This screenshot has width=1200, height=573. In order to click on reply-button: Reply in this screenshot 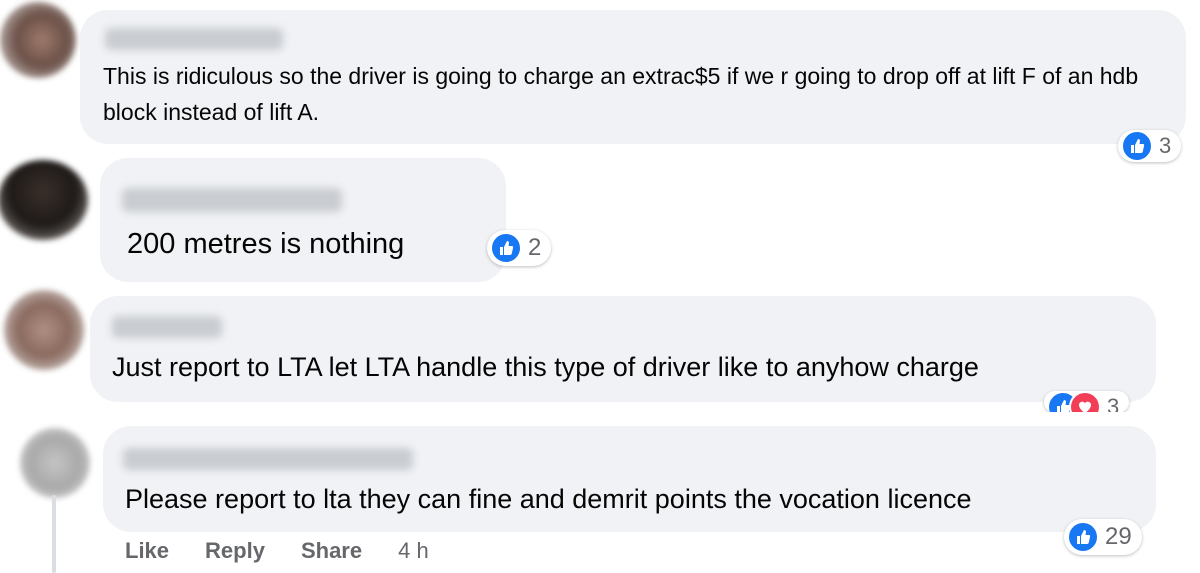, I will do `click(235, 551)`.